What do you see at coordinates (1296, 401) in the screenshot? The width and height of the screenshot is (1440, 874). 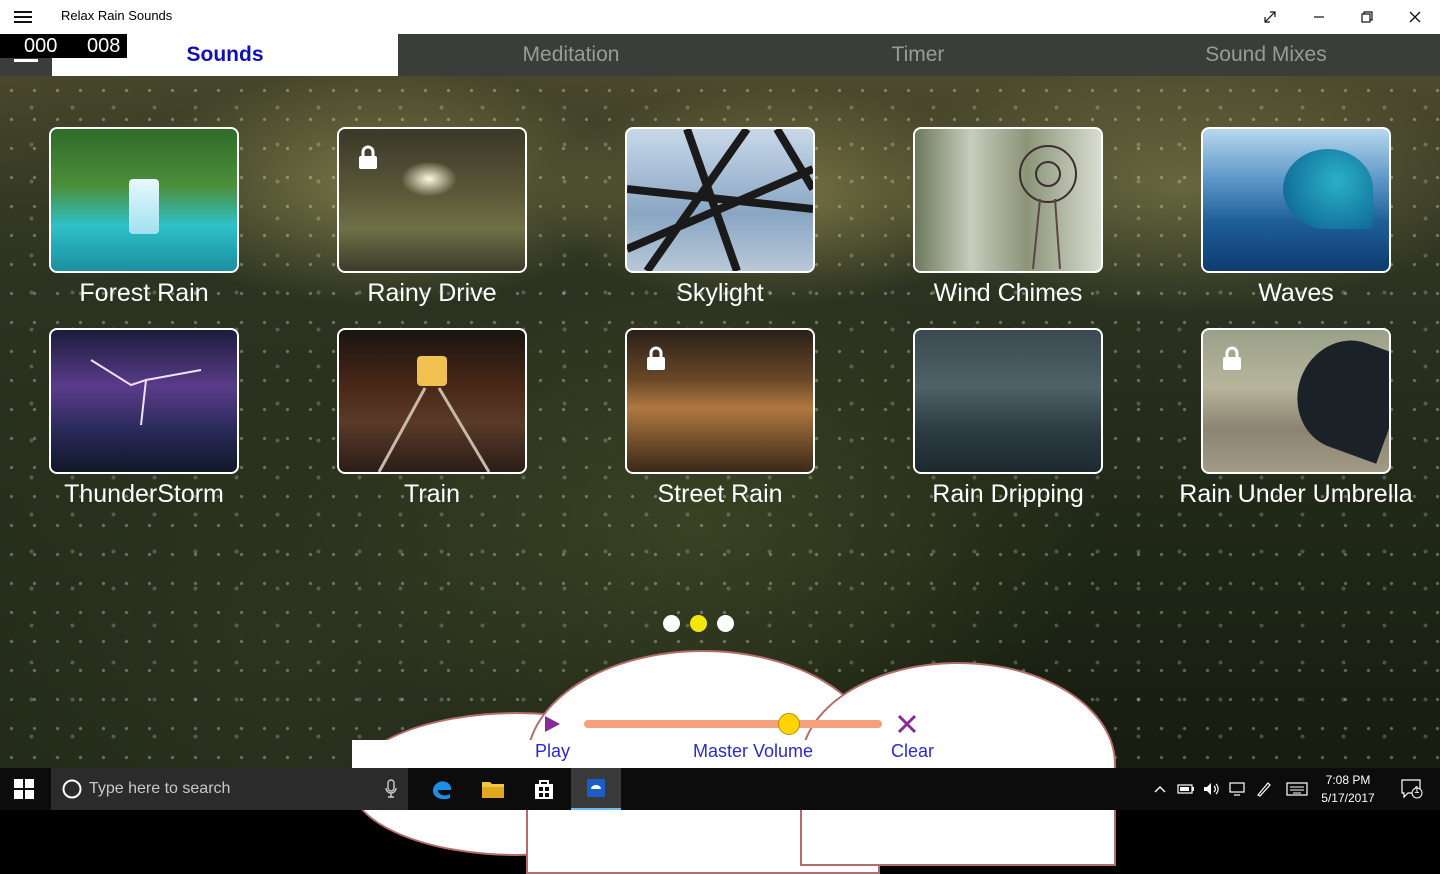 I see `rain-under-umbrella-thumbnail` at bounding box center [1296, 401].